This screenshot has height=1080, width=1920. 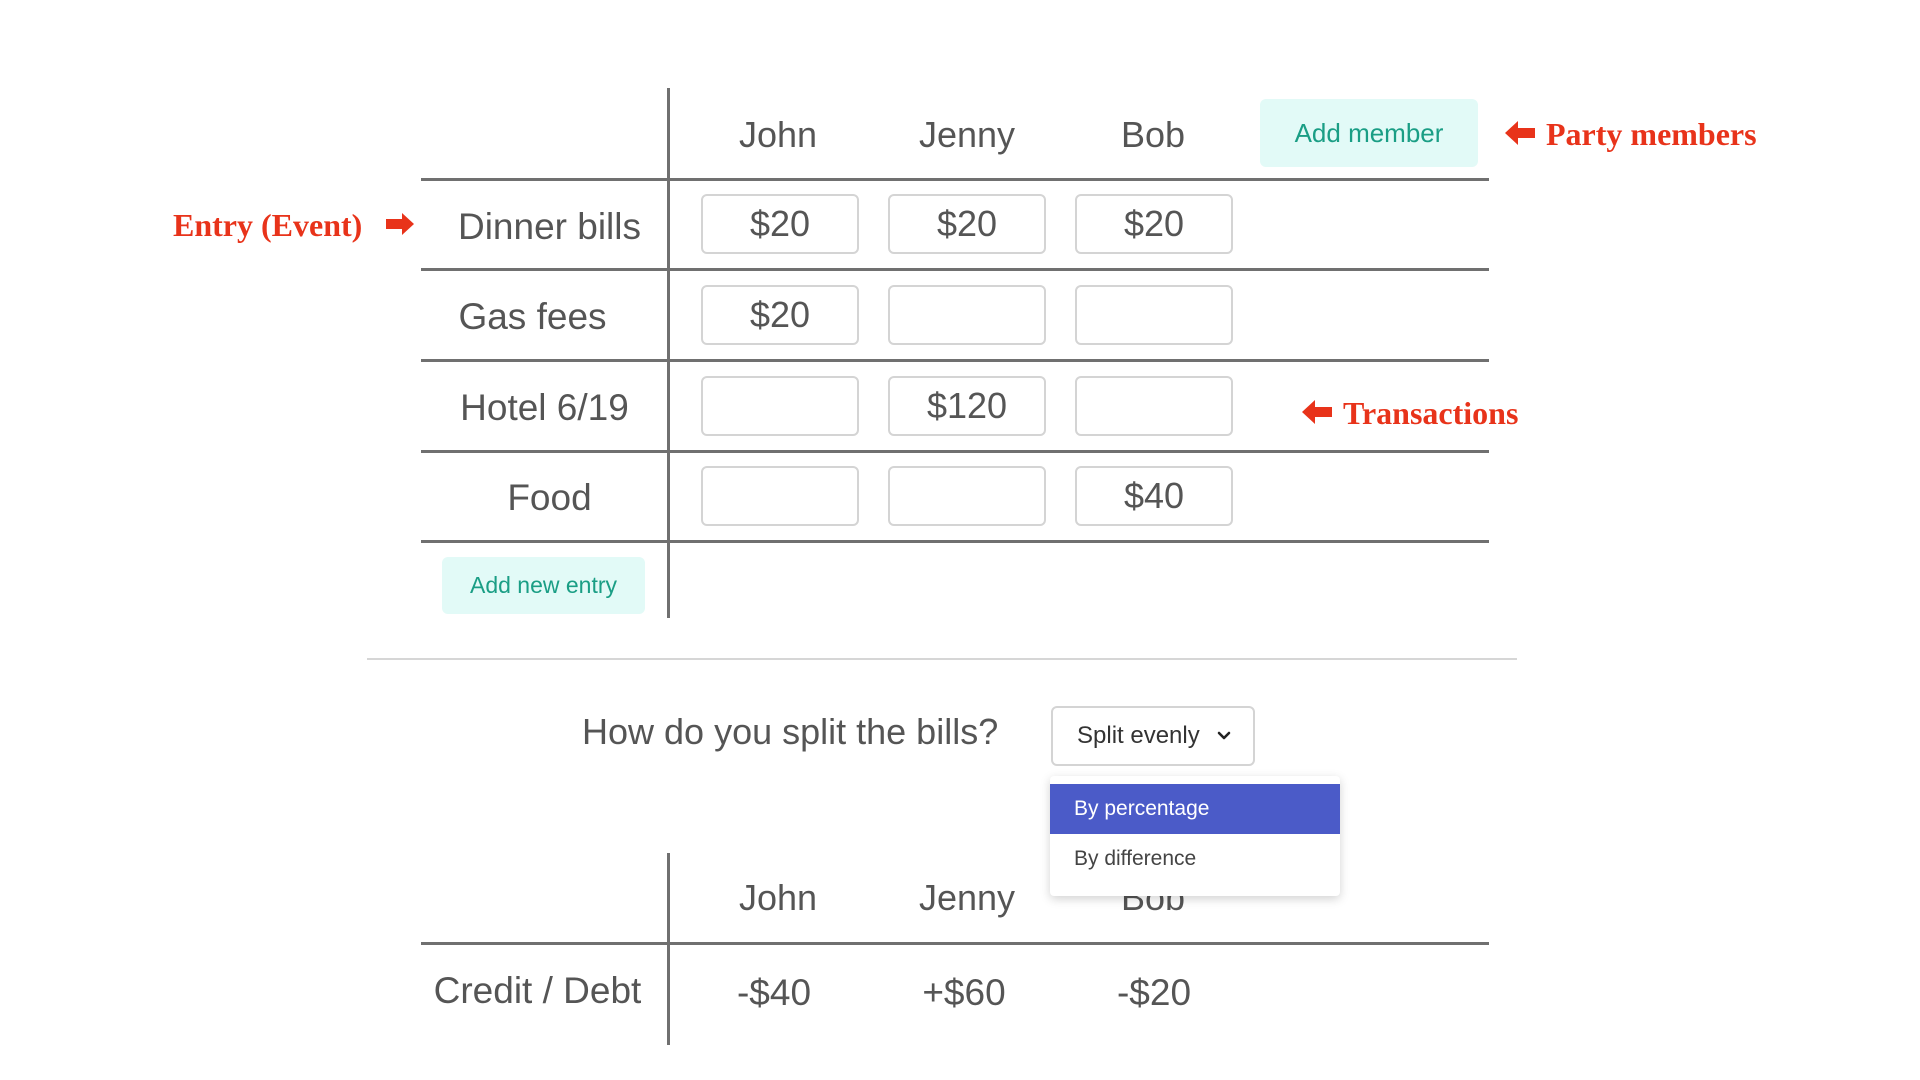 I want to click on chevron-down-icon, so click(x=1224, y=735).